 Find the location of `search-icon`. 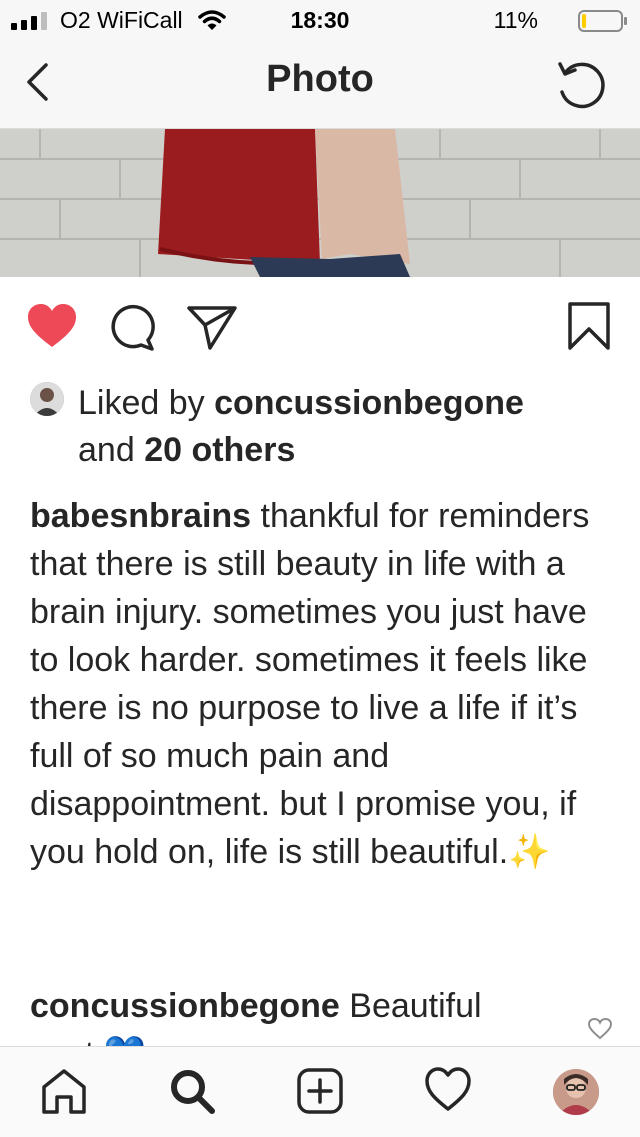

search-icon is located at coordinates (192, 1091).